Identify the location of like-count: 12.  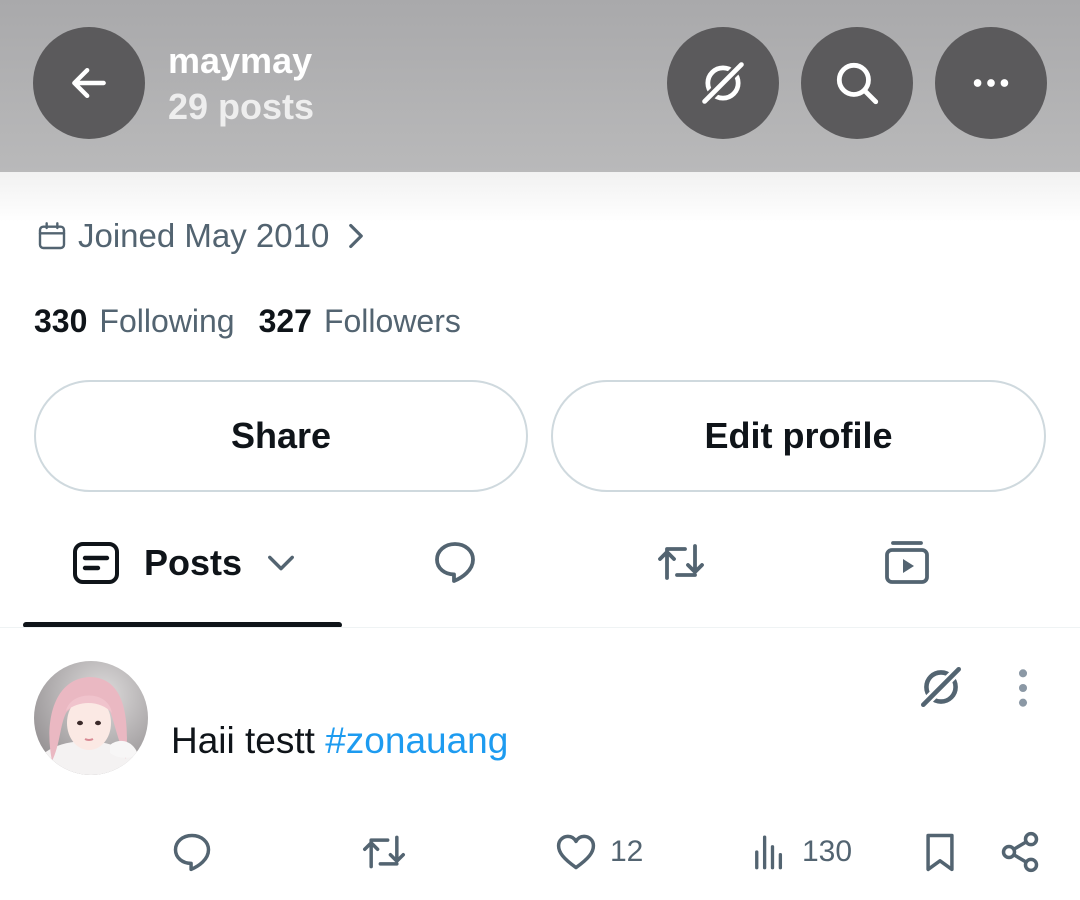
(627, 851).